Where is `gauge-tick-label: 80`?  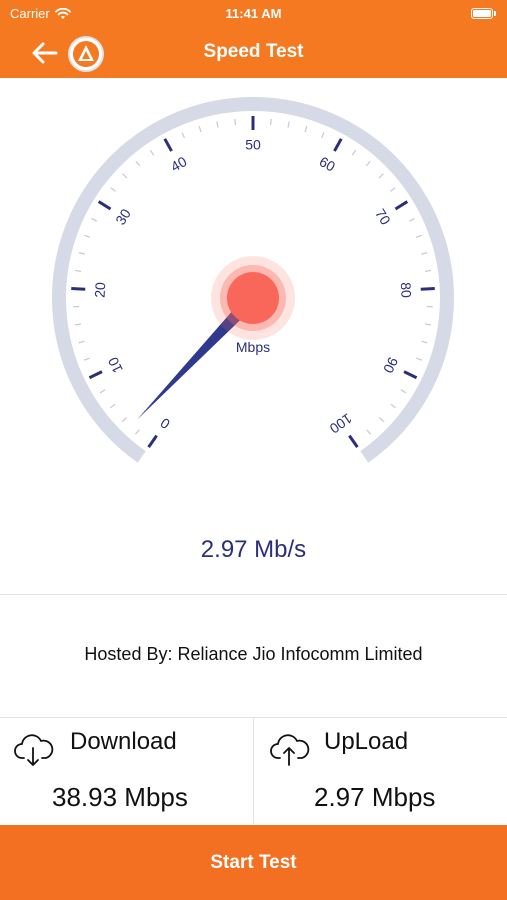 gauge-tick-label: 80 is located at coordinates (406, 290).